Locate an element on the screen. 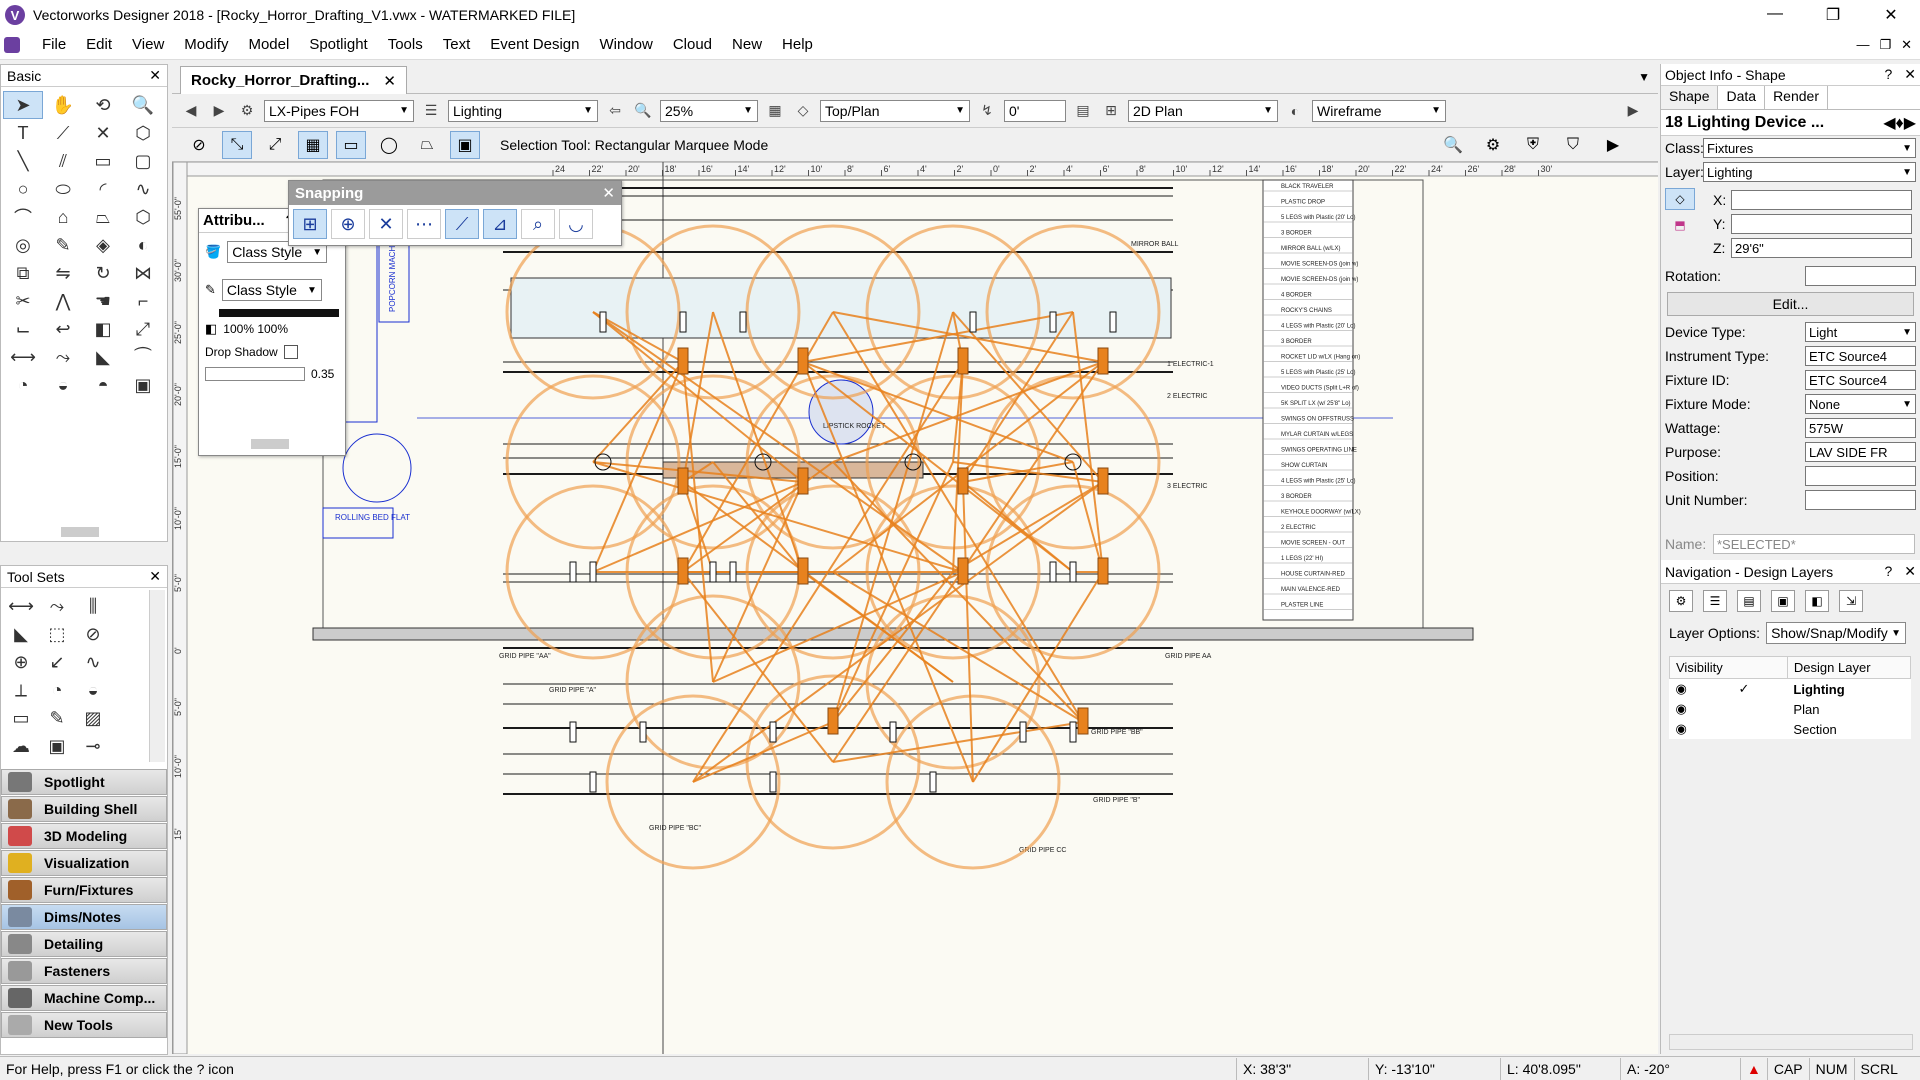  polyline-tool-icon: ⌒ is located at coordinates (23, 217).